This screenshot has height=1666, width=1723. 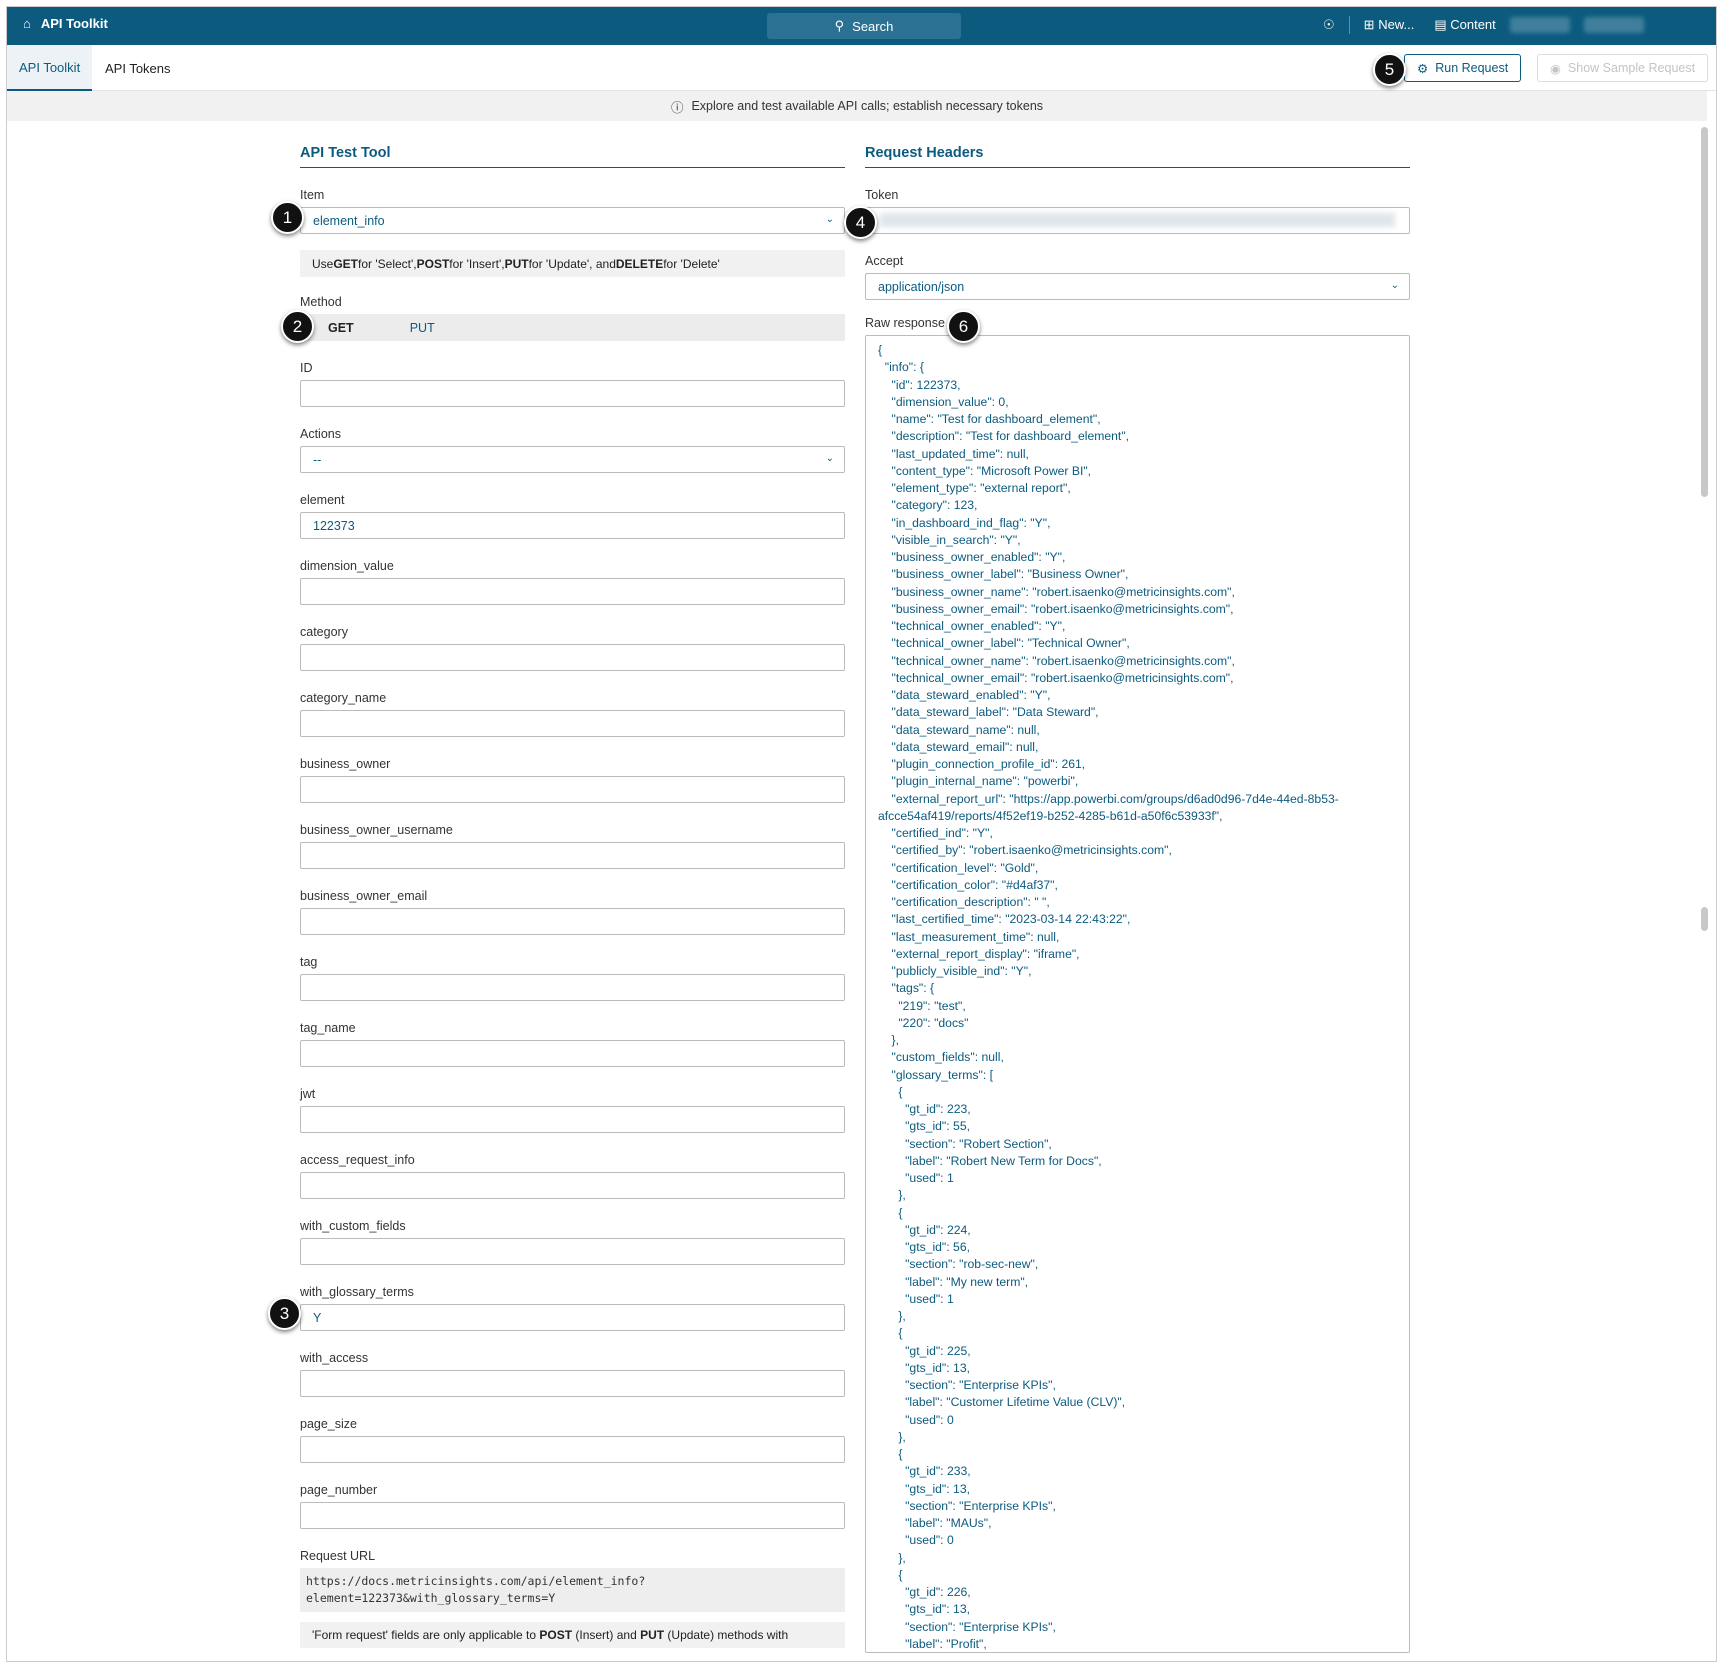 What do you see at coordinates (988, 712) in the screenshot?
I see `json-line: "data_steward_label": "Data Steward",` at bounding box center [988, 712].